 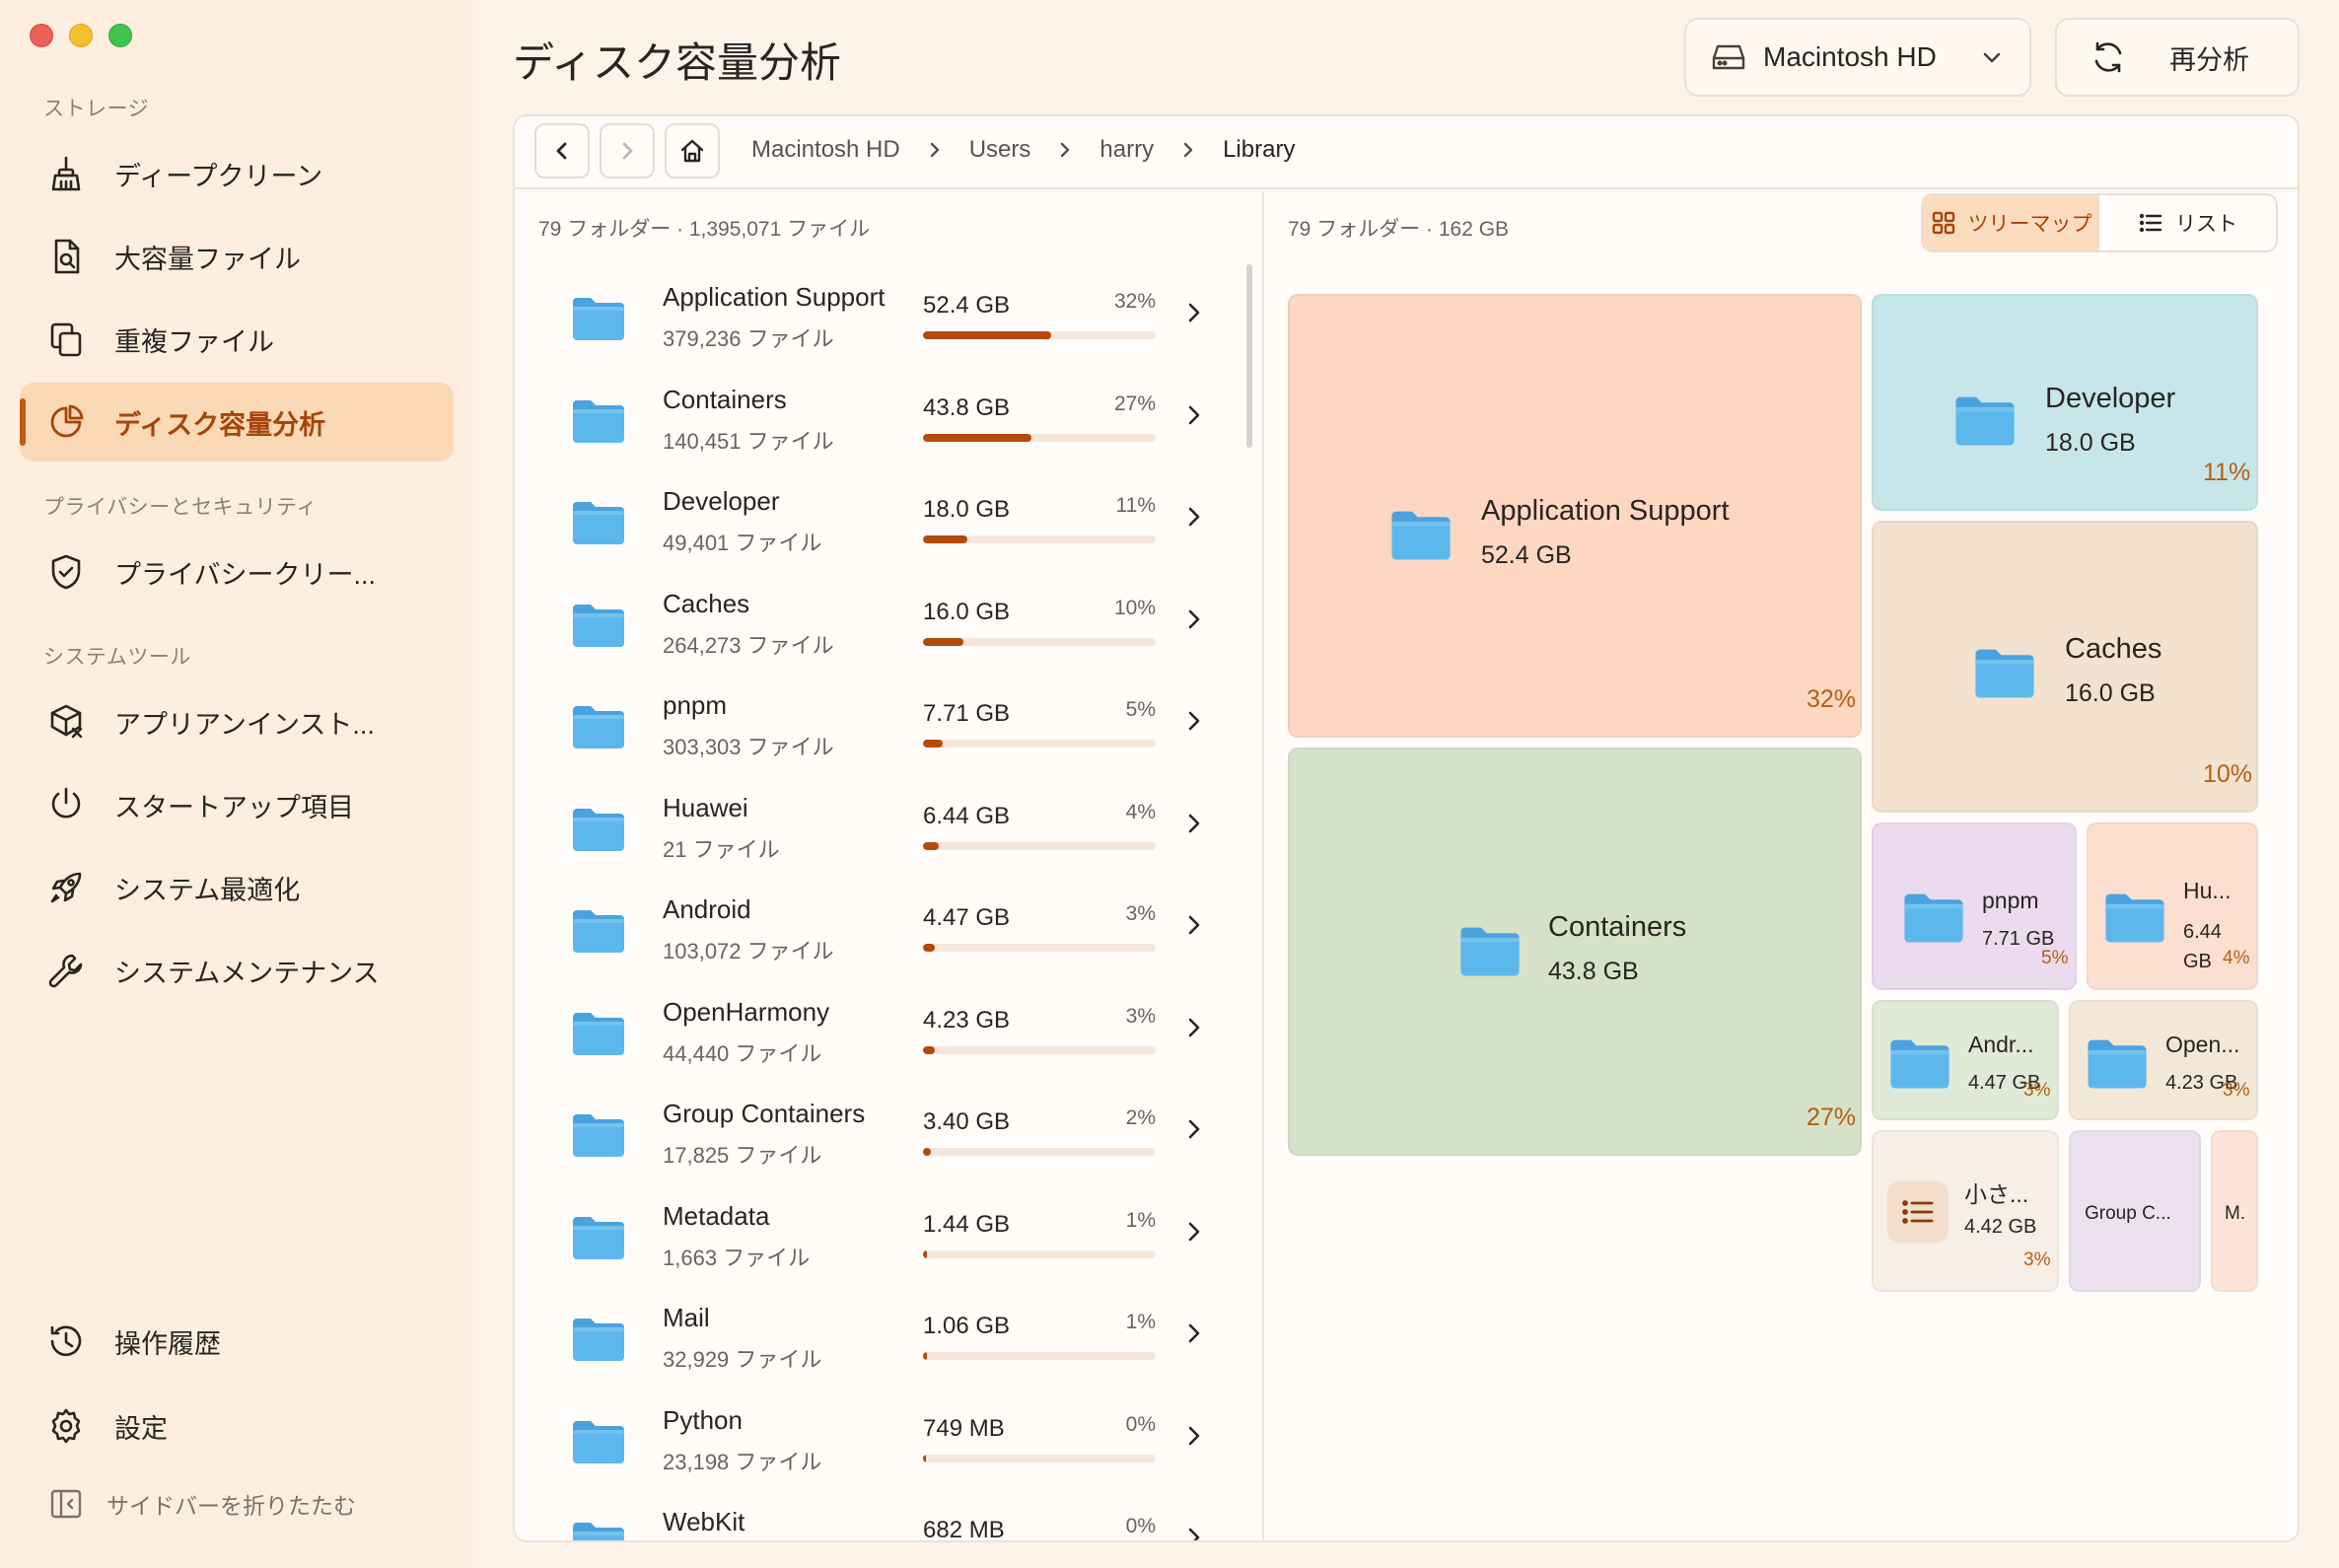 What do you see at coordinates (737, 1257) in the screenshot?
I see `folder-file-count: 1,663 ファイル` at bounding box center [737, 1257].